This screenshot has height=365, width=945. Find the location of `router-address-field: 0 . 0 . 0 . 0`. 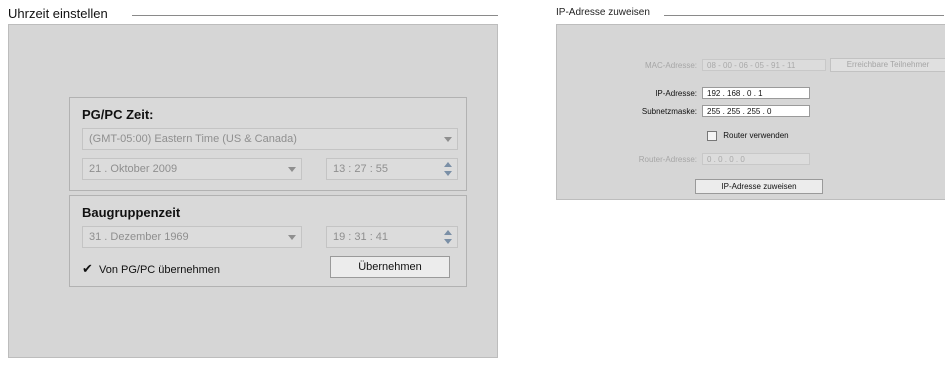

router-address-field: 0 . 0 . 0 . 0 is located at coordinates (756, 159).